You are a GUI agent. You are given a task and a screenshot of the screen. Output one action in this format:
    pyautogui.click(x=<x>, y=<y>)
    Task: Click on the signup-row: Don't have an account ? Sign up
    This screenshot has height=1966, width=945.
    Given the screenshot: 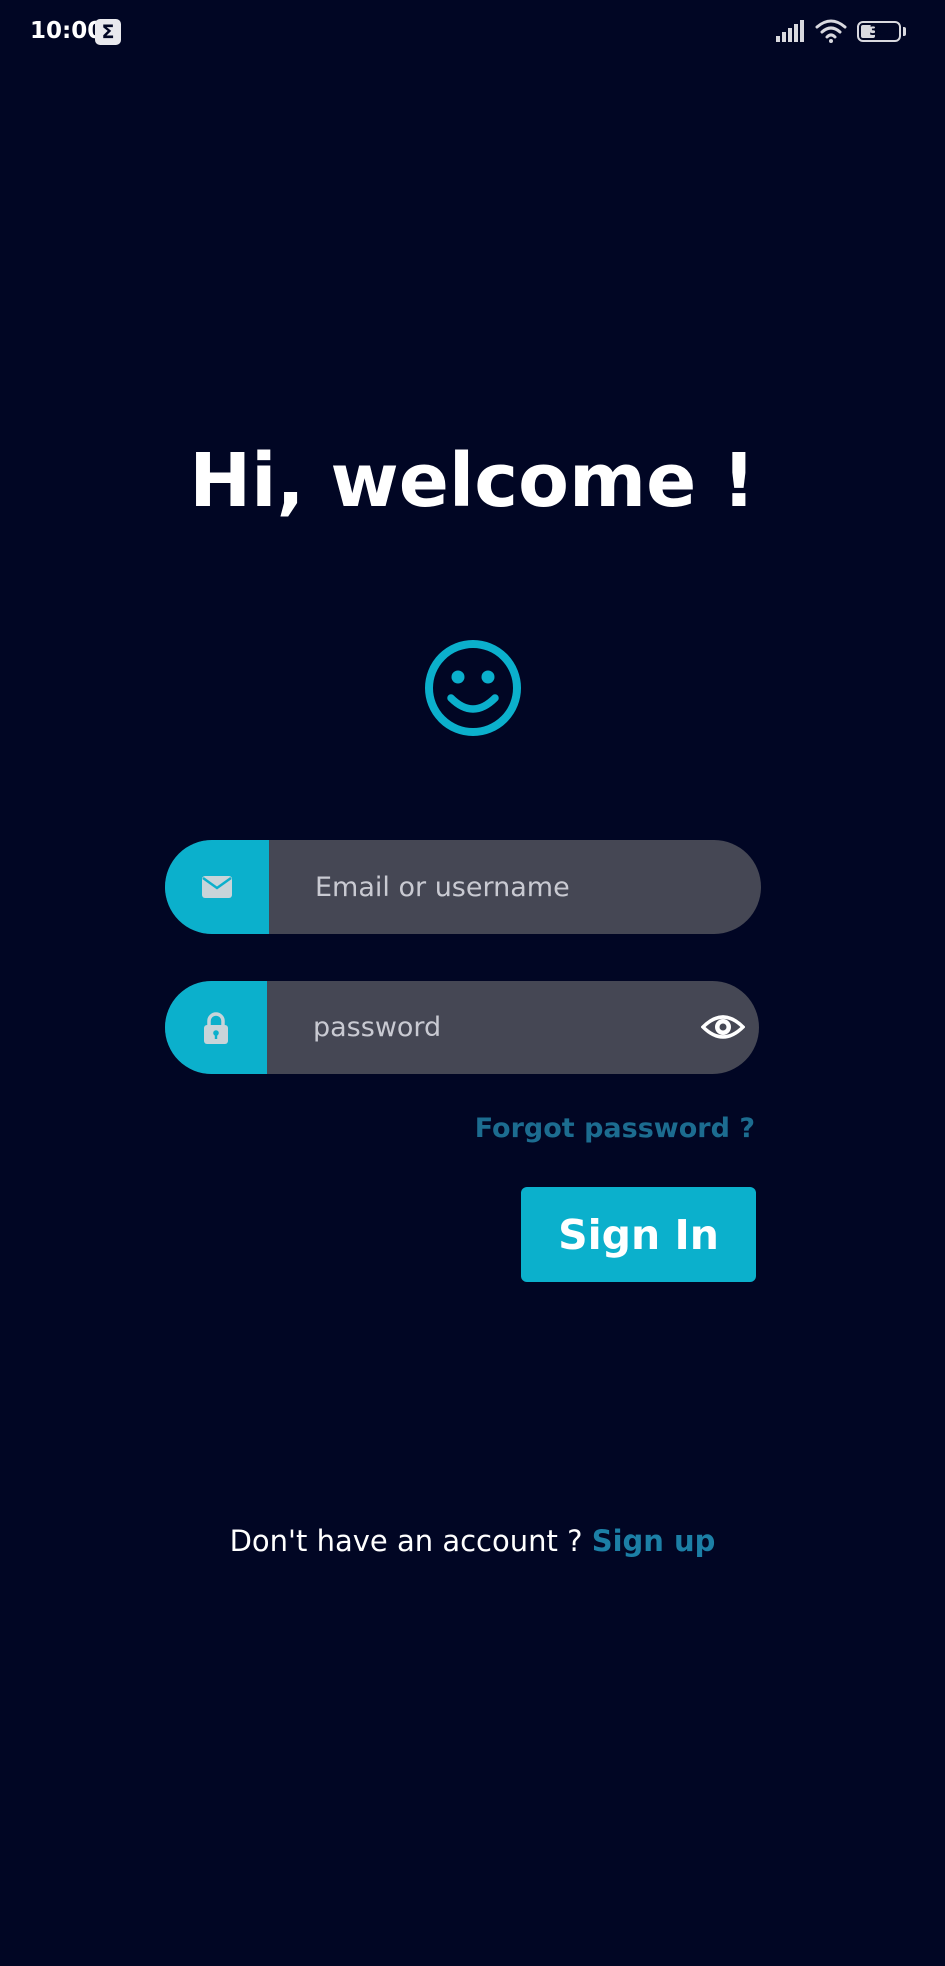 What is the action you would take?
    pyautogui.click(x=472, y=1541)
    